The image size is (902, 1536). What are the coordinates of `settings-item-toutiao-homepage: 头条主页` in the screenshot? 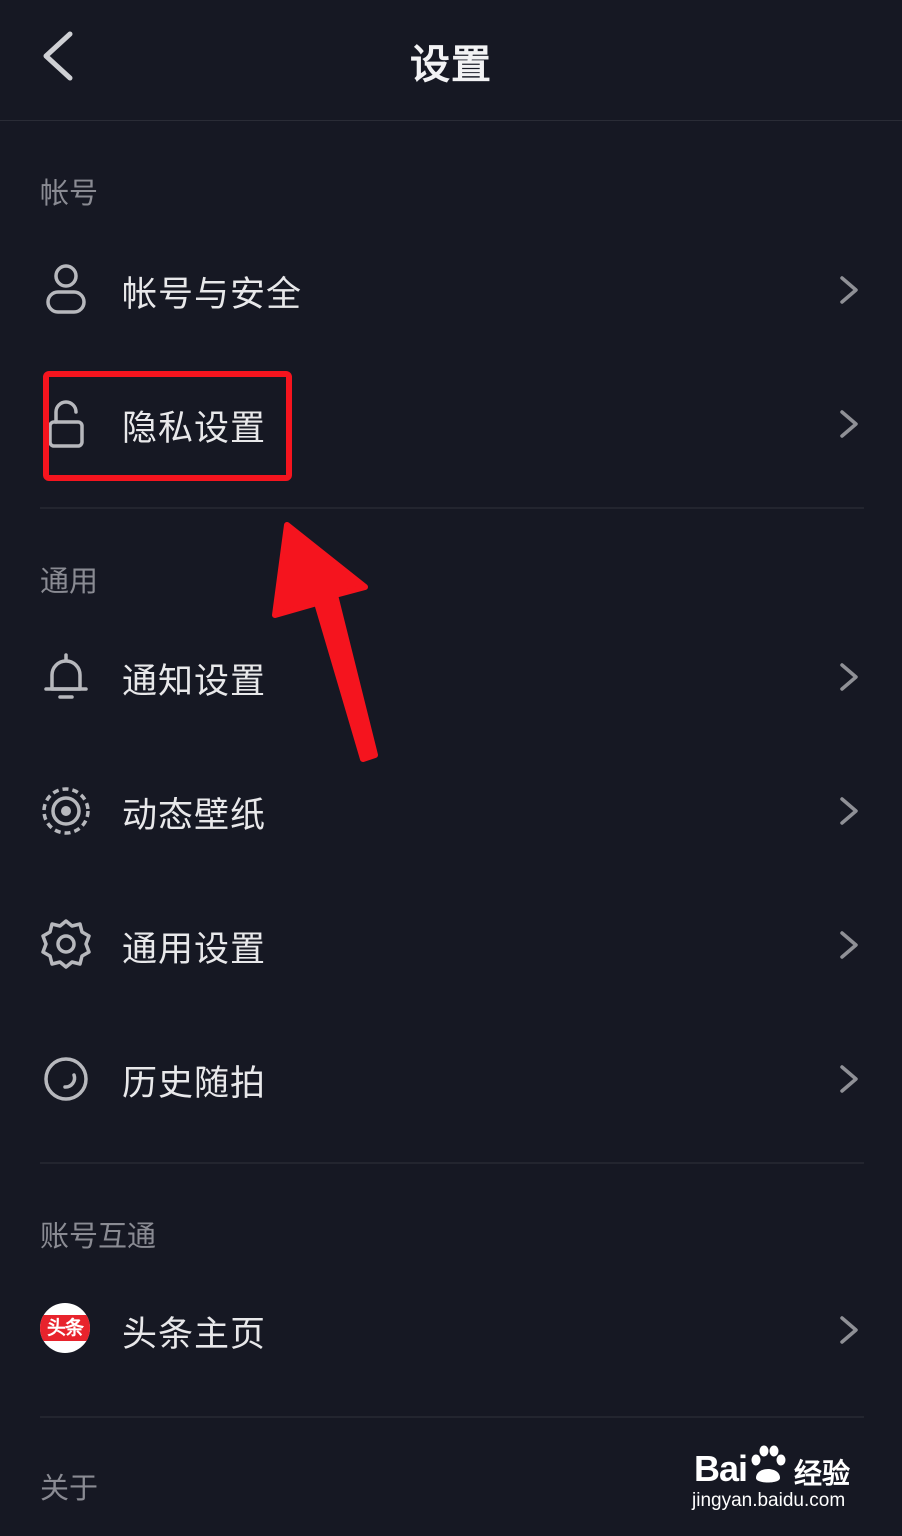 It's located at (451, 1330).